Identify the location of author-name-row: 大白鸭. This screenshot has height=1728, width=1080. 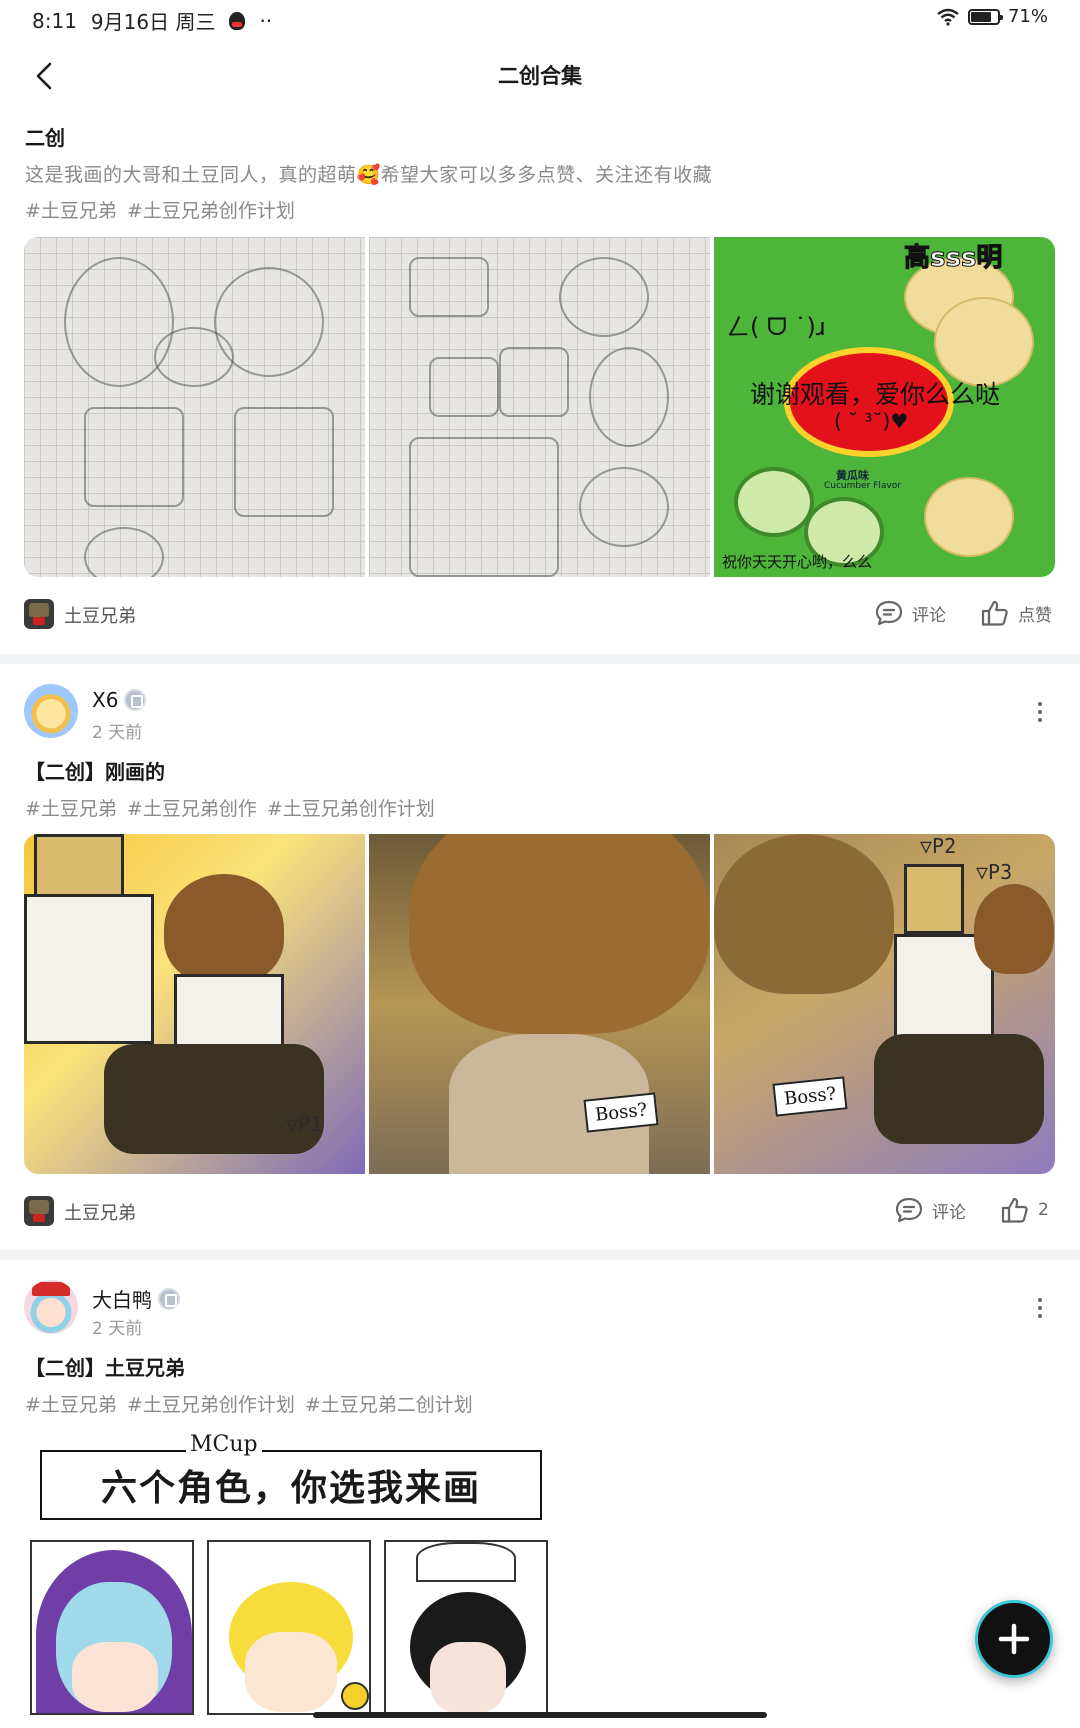
(136, 1298).